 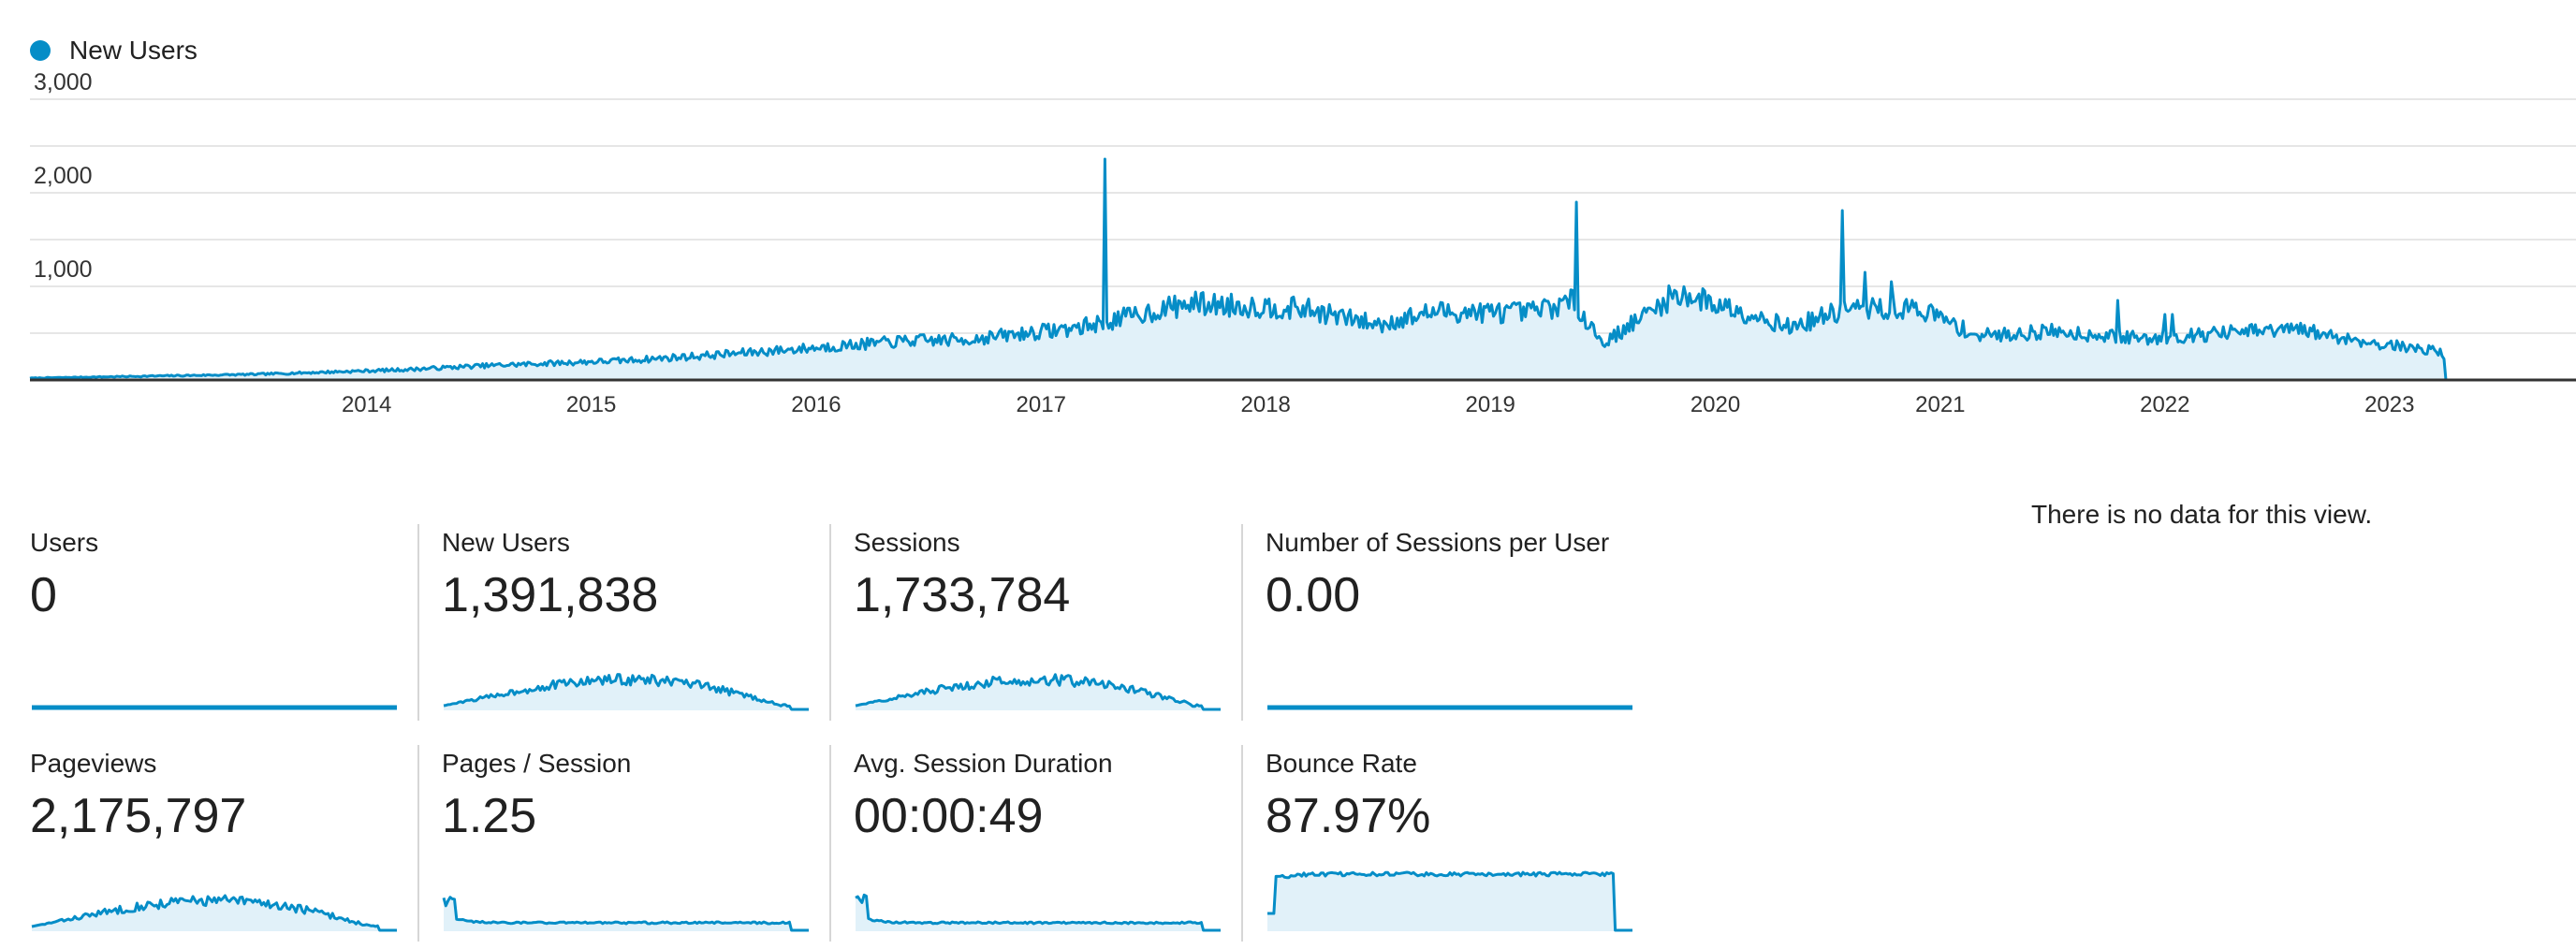 I want to click on x-tick-label: 2023, so click(x=2389, y=404).